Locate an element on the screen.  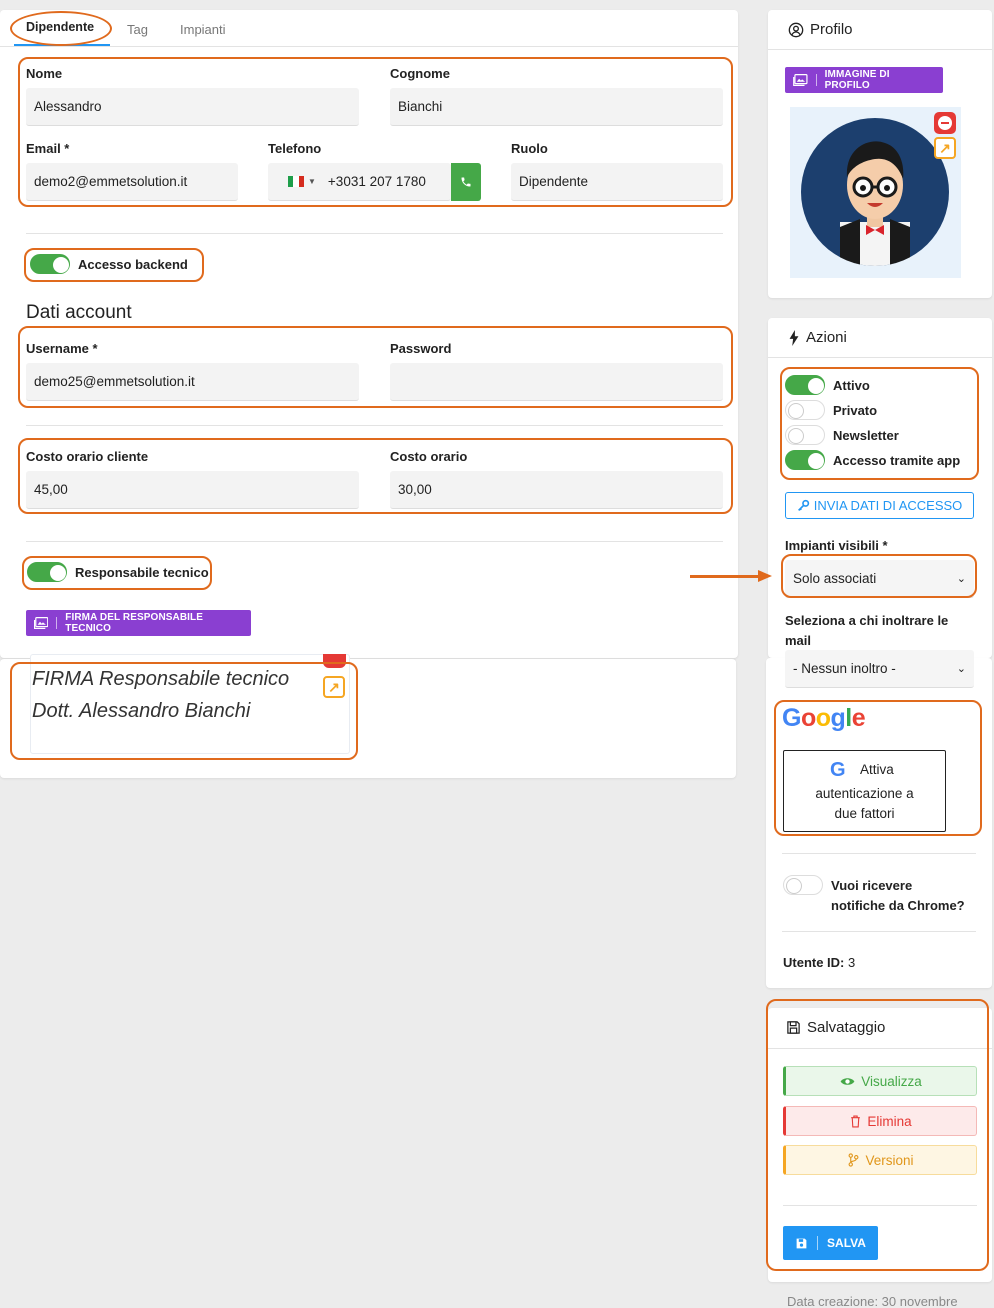
visualizza-button: Visualizza is located at coordinates (880, 1081).